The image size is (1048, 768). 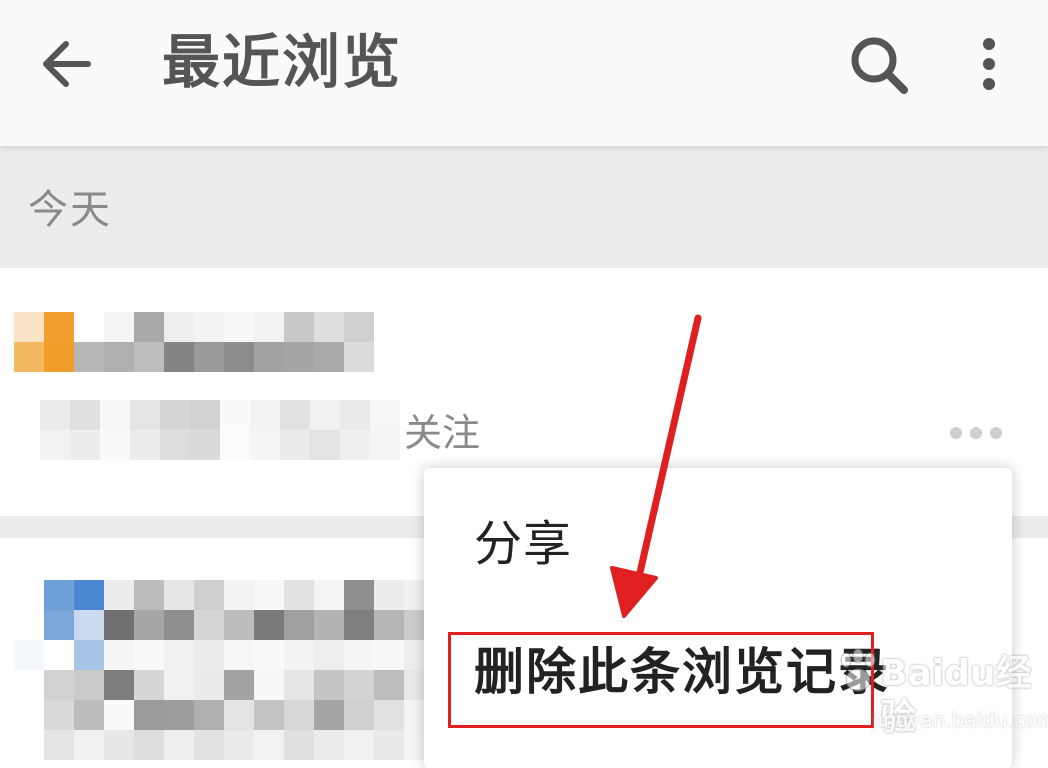 I want to click on back-button, so click(x=66, y=64).